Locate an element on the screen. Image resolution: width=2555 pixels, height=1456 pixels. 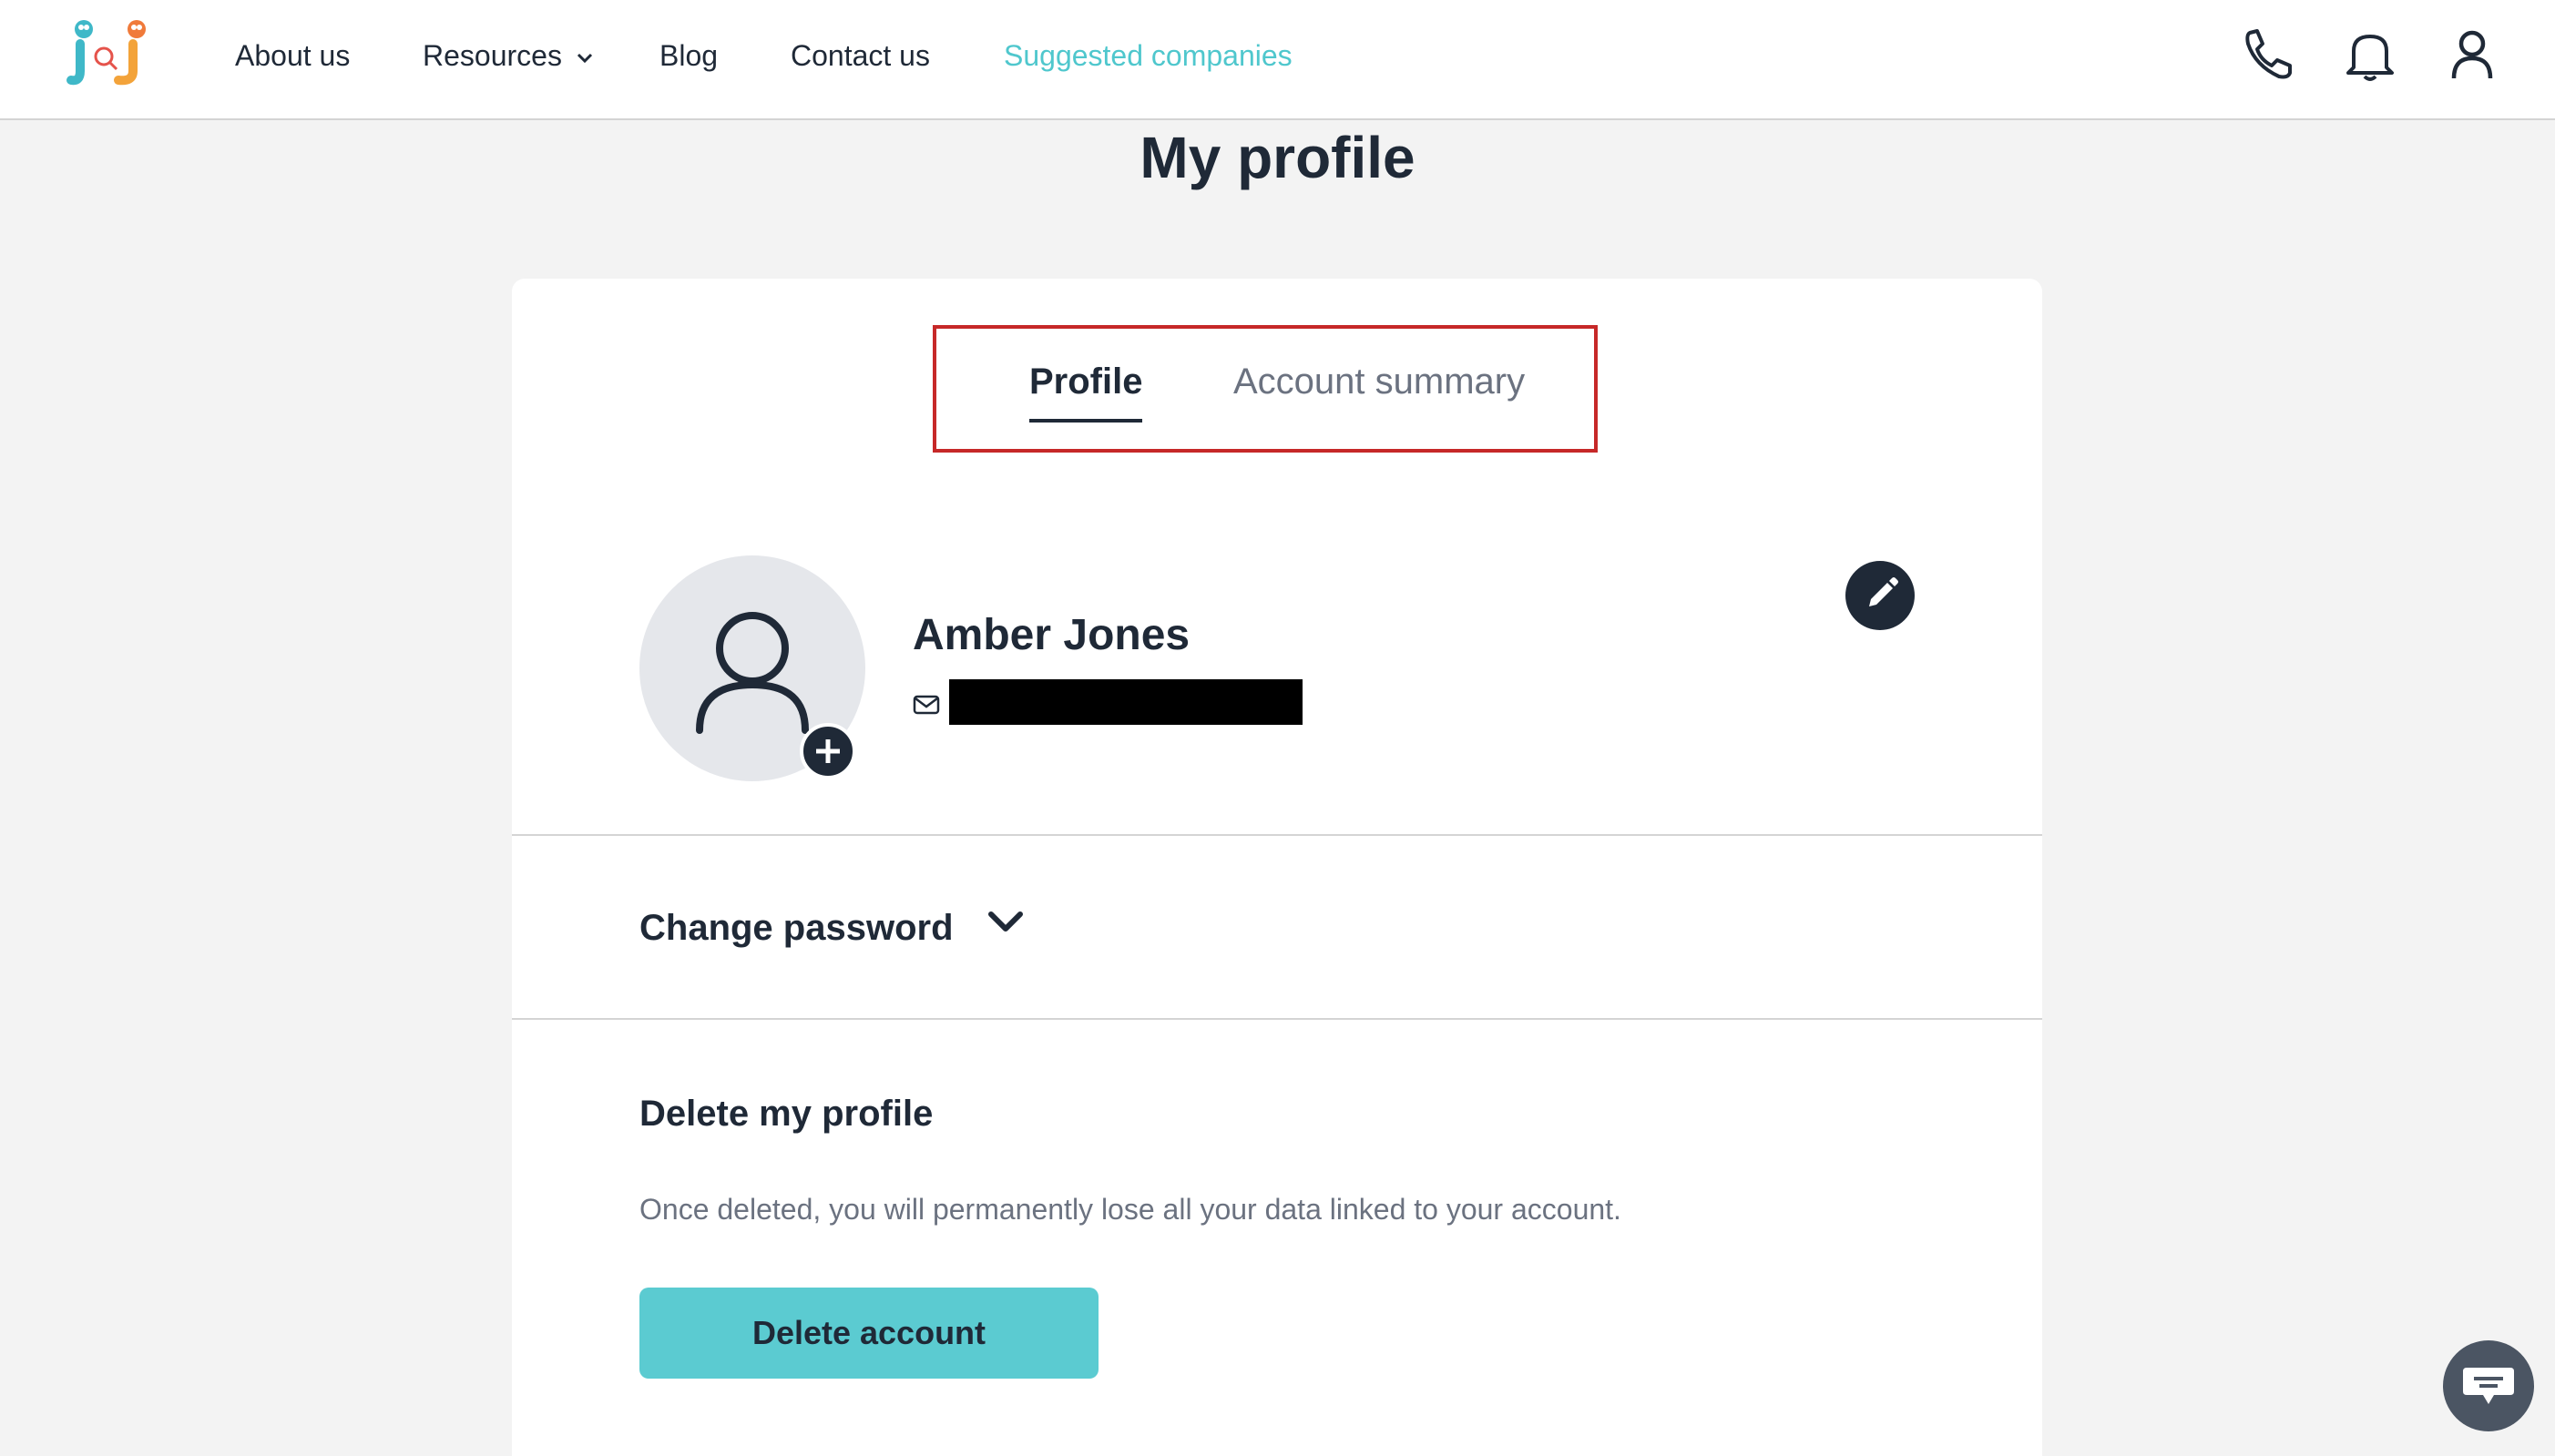
tab-profile: Profile is located at coordinates (1085, 382).